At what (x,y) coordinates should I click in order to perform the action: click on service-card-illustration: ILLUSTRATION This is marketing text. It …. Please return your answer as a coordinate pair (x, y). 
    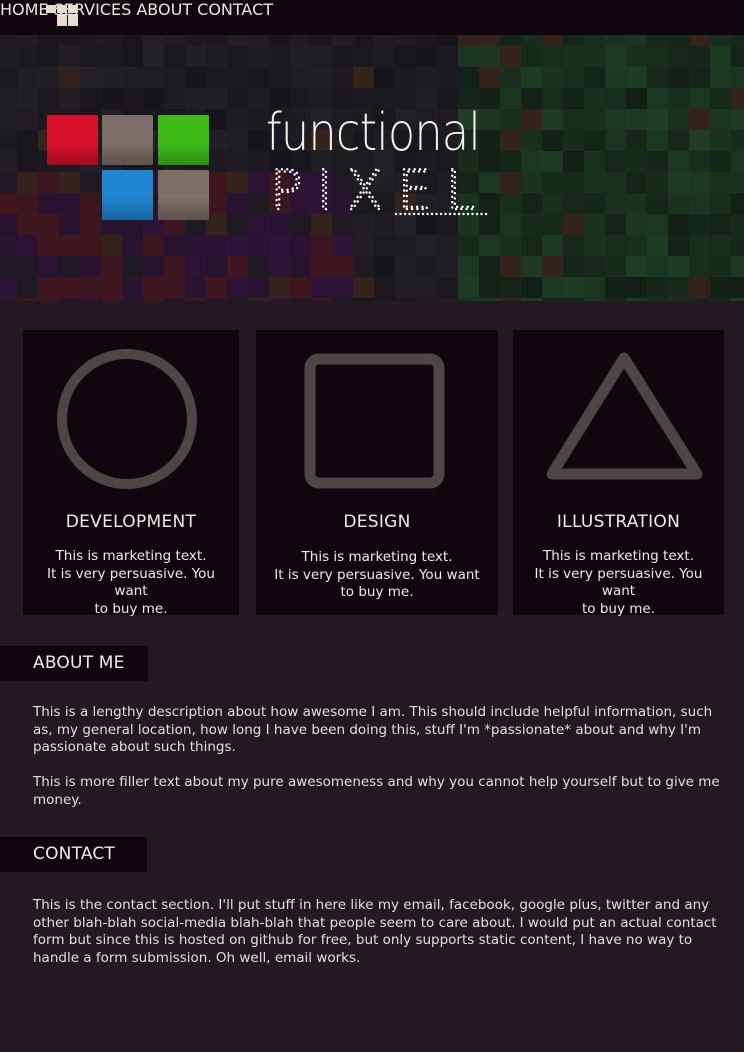
    Looking at the image, I should click on (618, 473).